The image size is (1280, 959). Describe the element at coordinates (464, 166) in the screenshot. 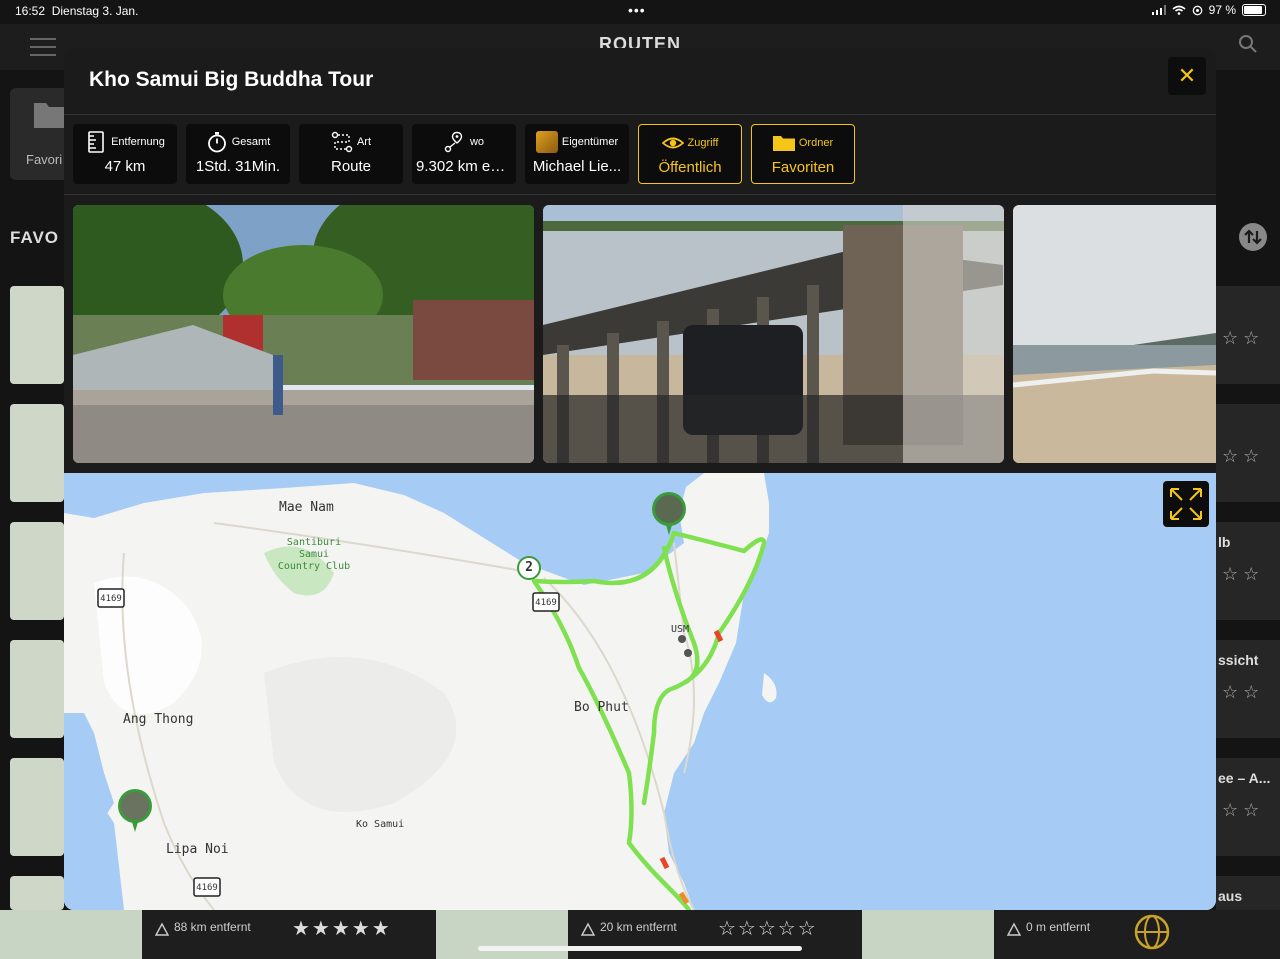

I see `chip-location-value: 9.302 km entfernt` at that location.